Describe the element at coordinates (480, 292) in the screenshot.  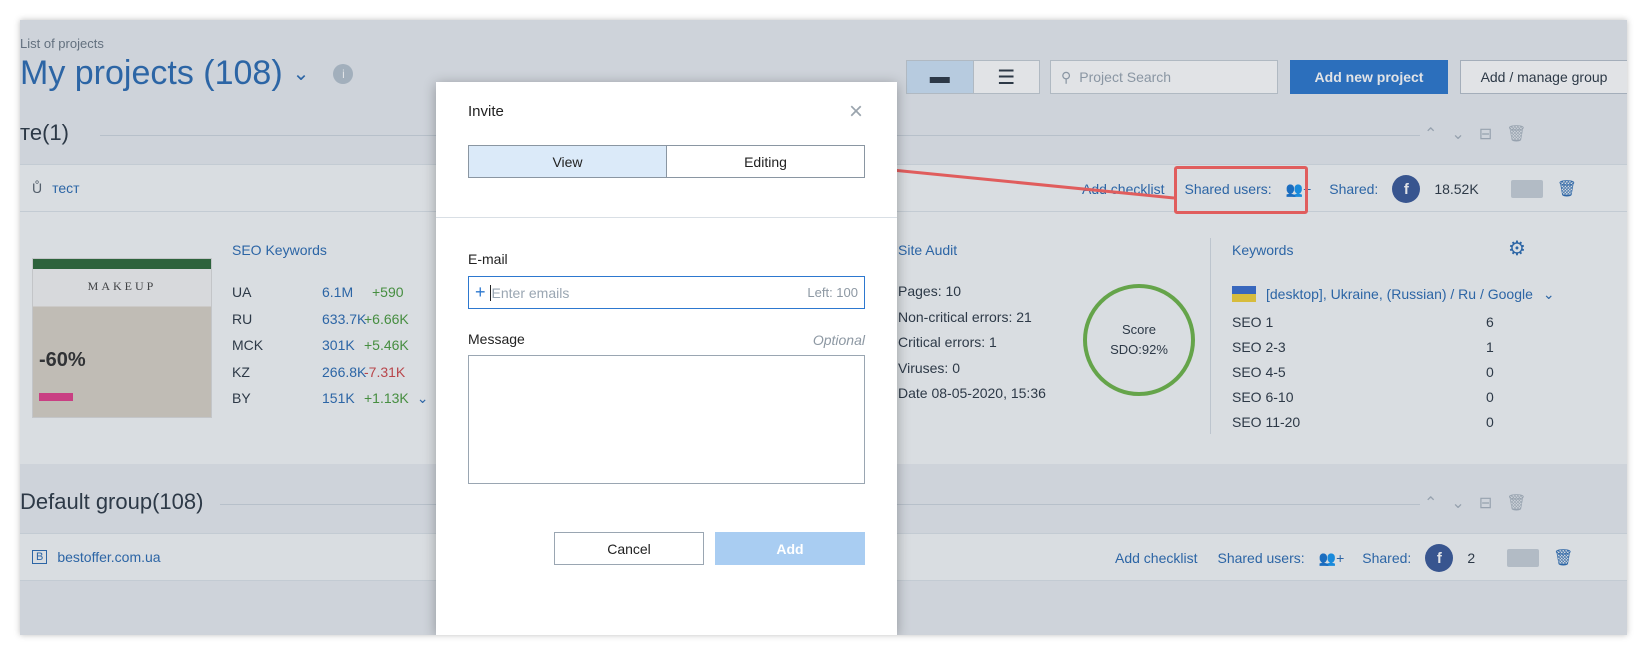
I see `plus-icon: +` at that location.